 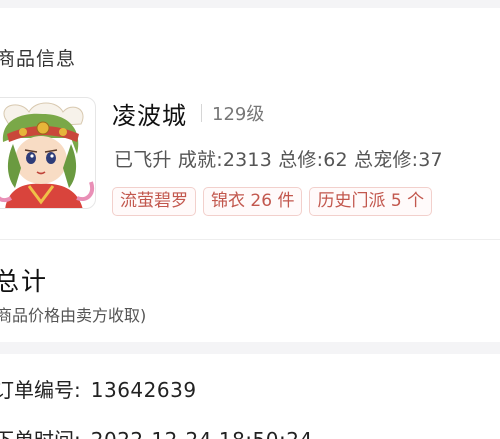 I want to click on tag-item: 锦衣 26 件, so click(x=253, y=201).